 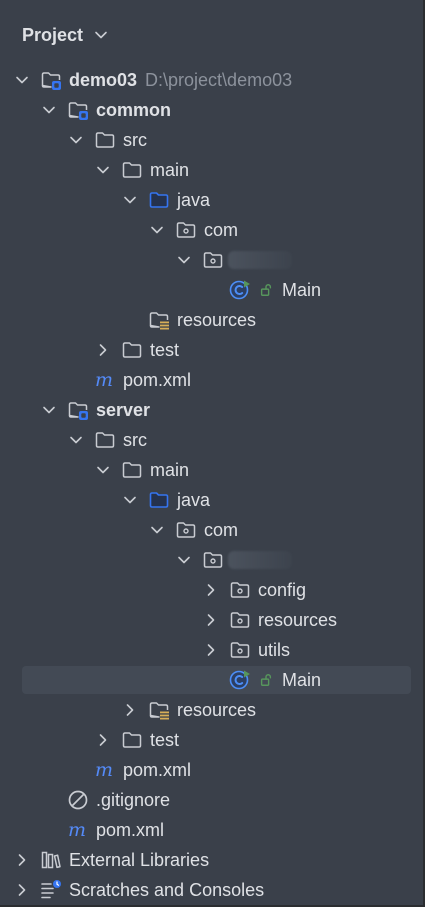 I want to click on tree-node-server-resources-package: resources, so click(x=211, y=620).